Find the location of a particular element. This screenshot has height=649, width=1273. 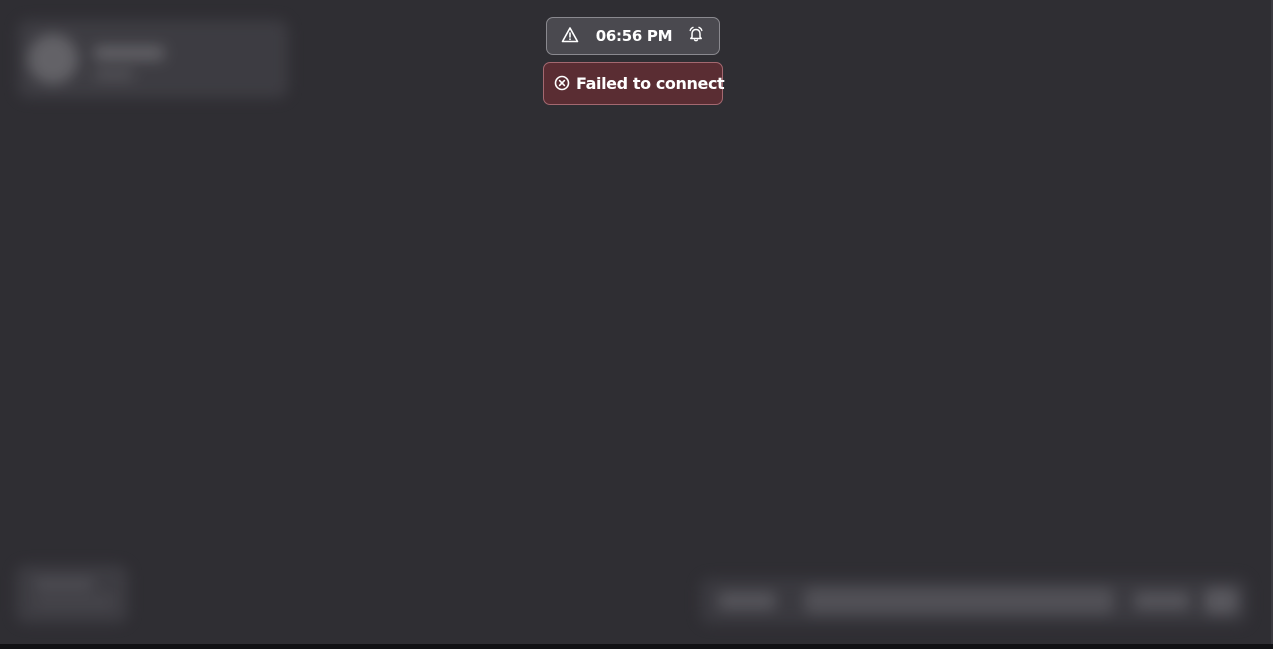

avatar is located at coordinates (53, 59).